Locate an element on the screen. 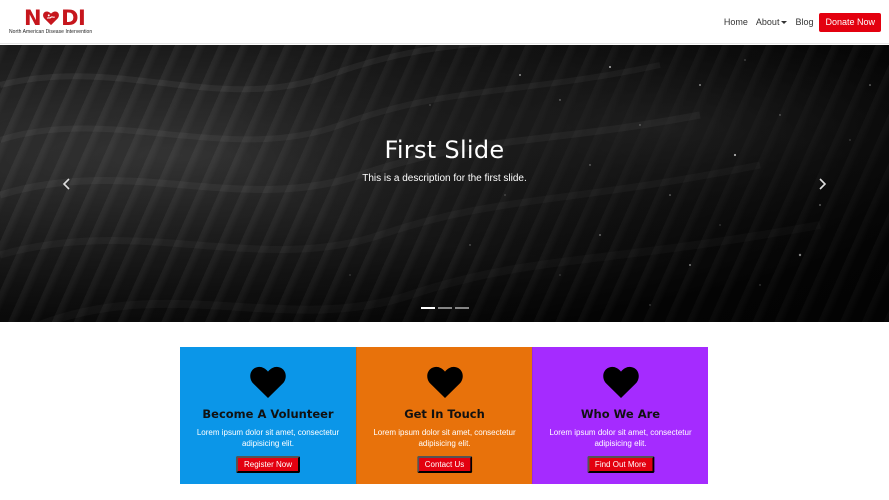 This screenshot has height=500, width=889. register-now-button: Register Now is located at coordinates (268, 464).